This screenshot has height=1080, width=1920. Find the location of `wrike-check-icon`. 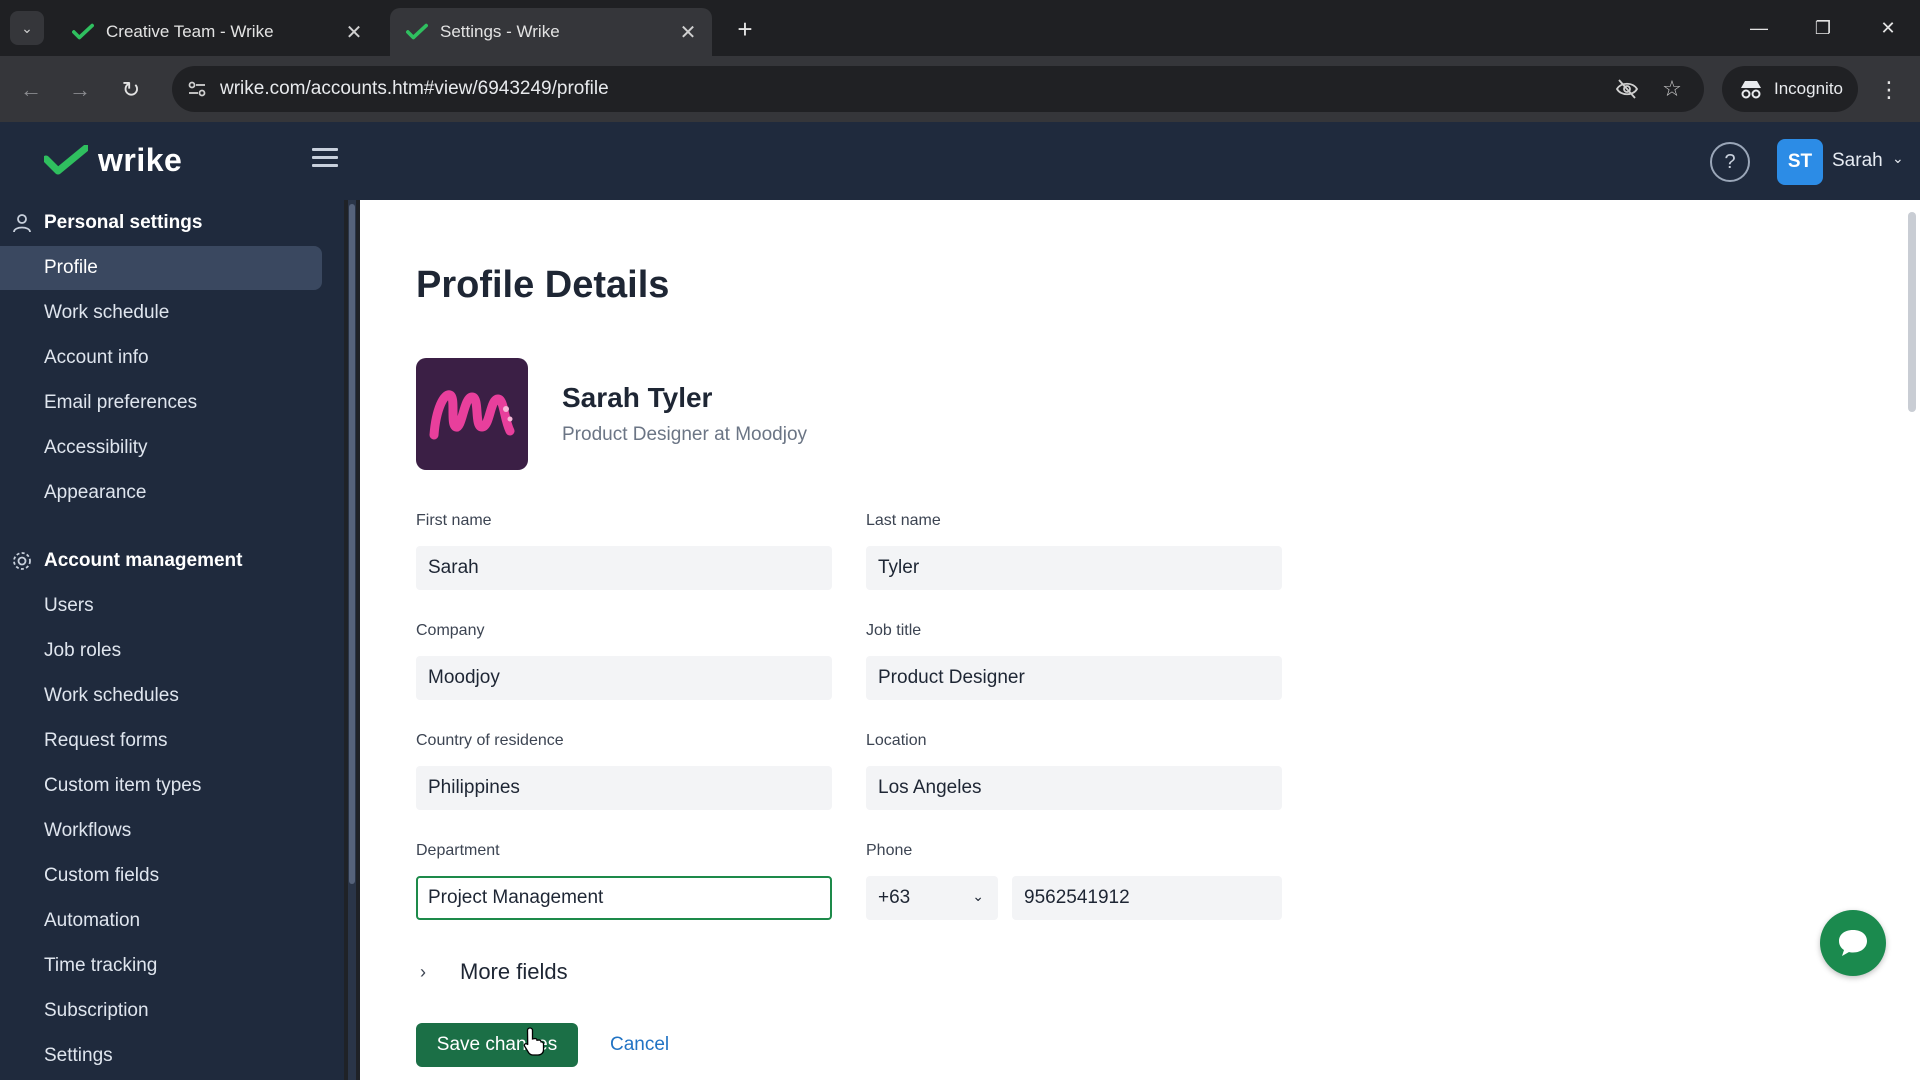

wrike-check-icon is located at coordinates (66, 160).